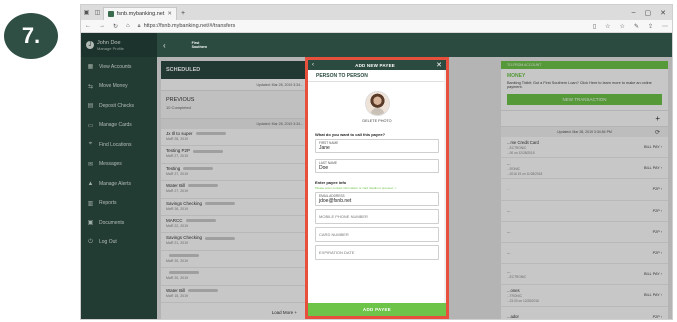 This screenshot has height=322, width=677. I want to click on tab-title: fsnb.mybanking.net, so click(140, 14).